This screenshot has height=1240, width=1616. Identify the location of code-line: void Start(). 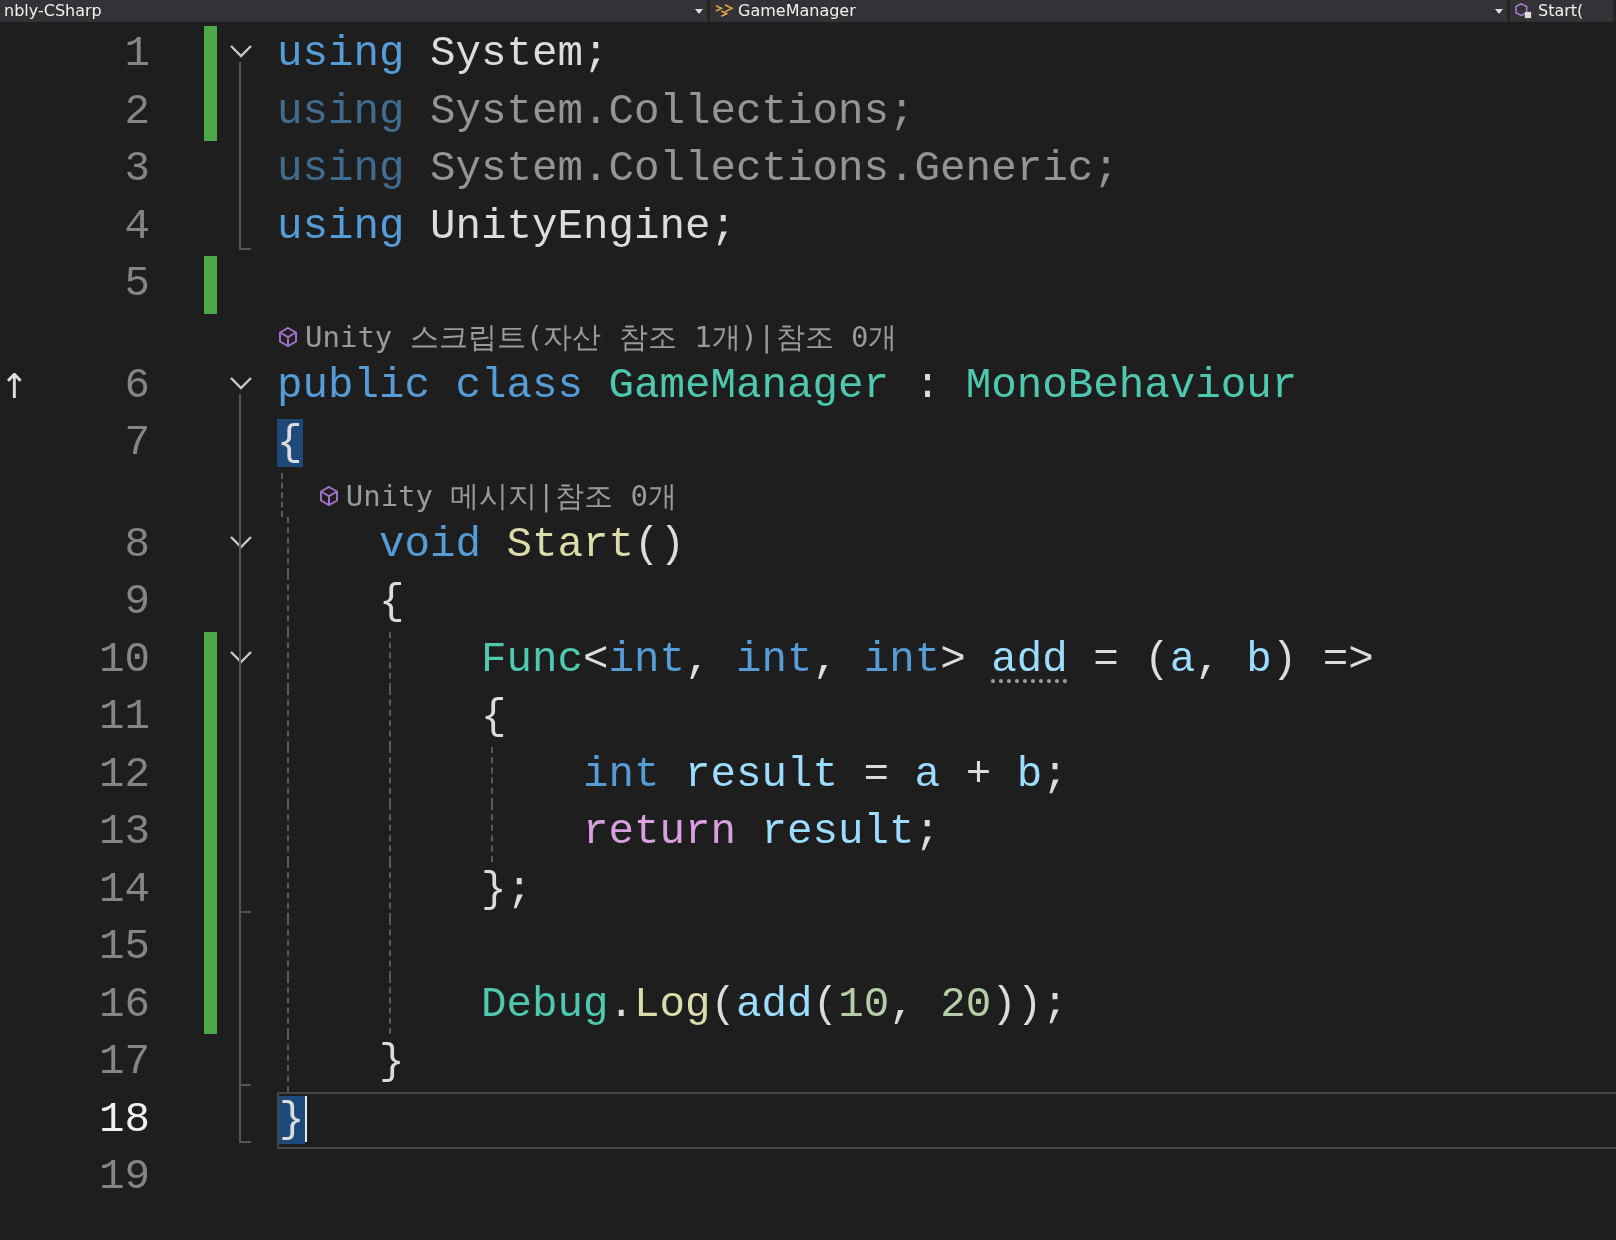
(532, 544).